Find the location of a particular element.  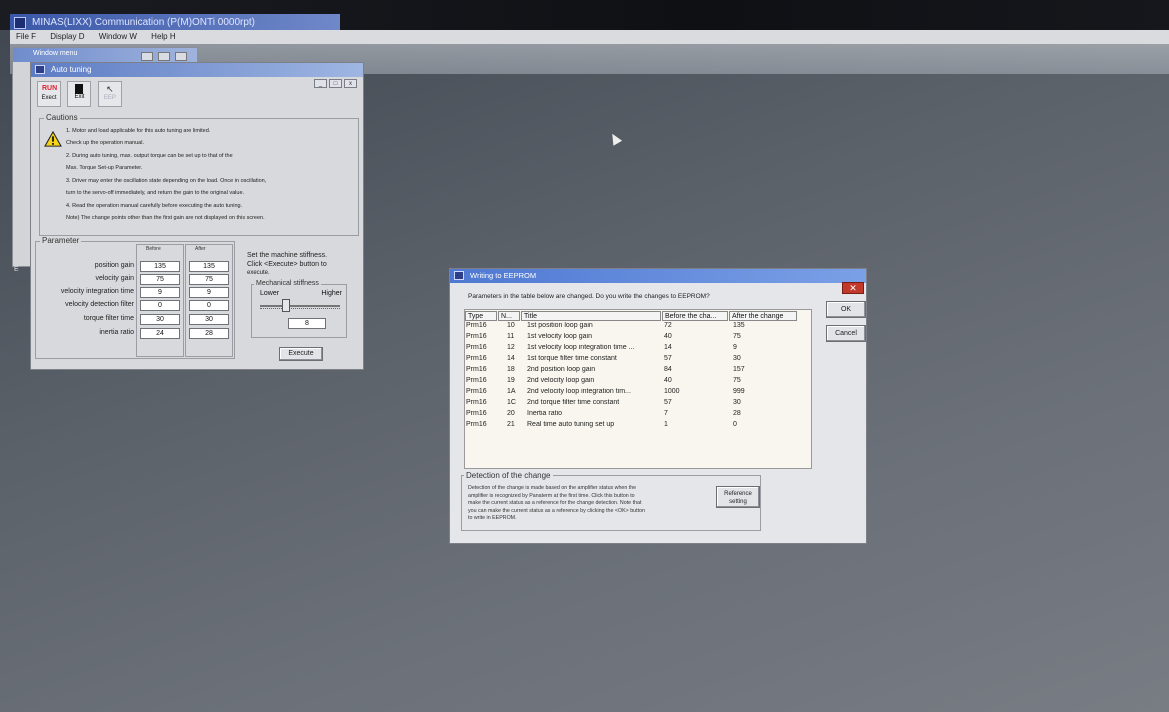

stiffness-value: 8 is located at coordinates (307, 323).